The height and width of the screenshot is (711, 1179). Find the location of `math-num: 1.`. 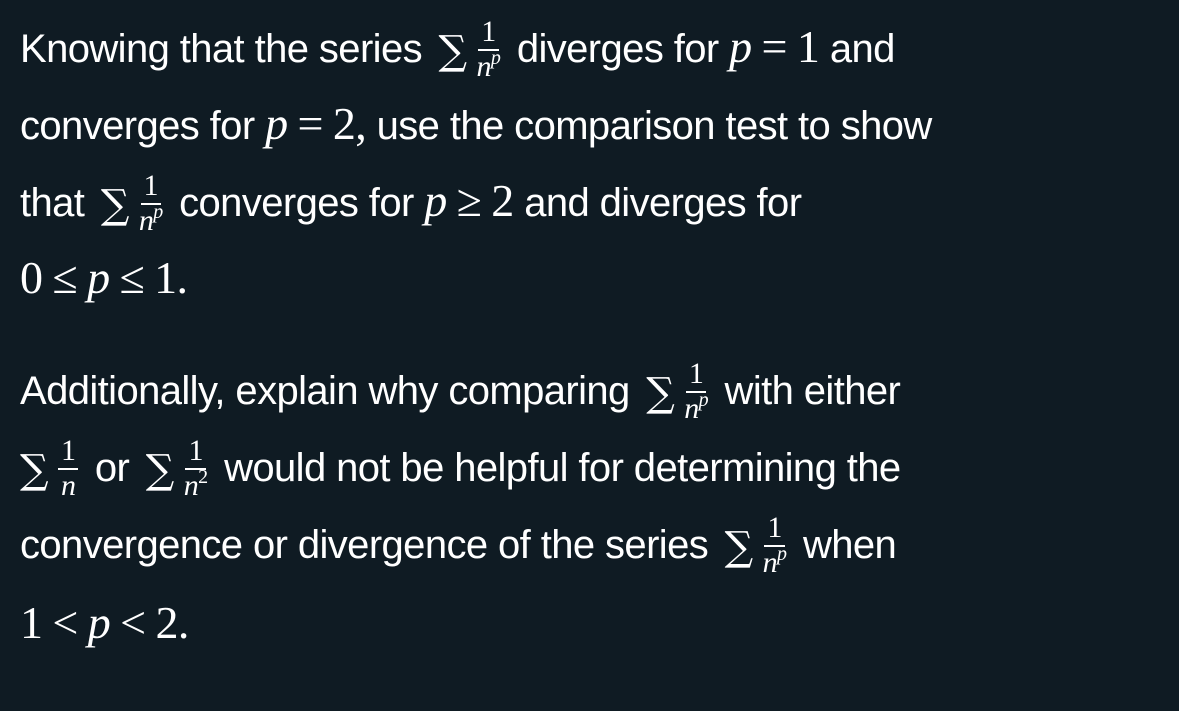

math-num: 1. is located at coordinates (171, 277).